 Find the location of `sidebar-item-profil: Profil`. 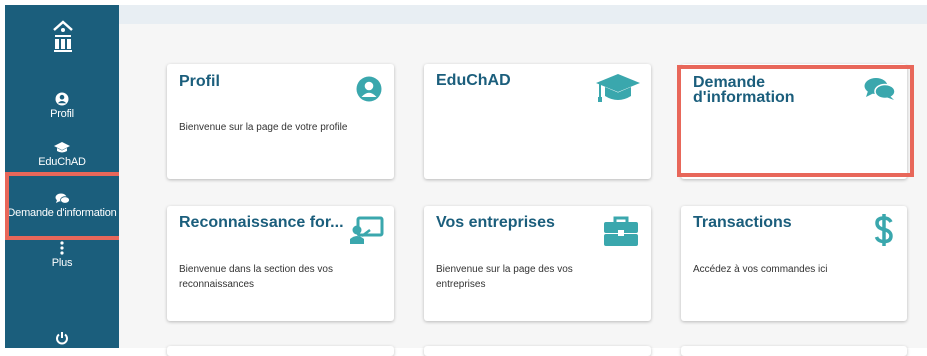

sidebar-item-profil: Profil is located at coordinates (62, 106).